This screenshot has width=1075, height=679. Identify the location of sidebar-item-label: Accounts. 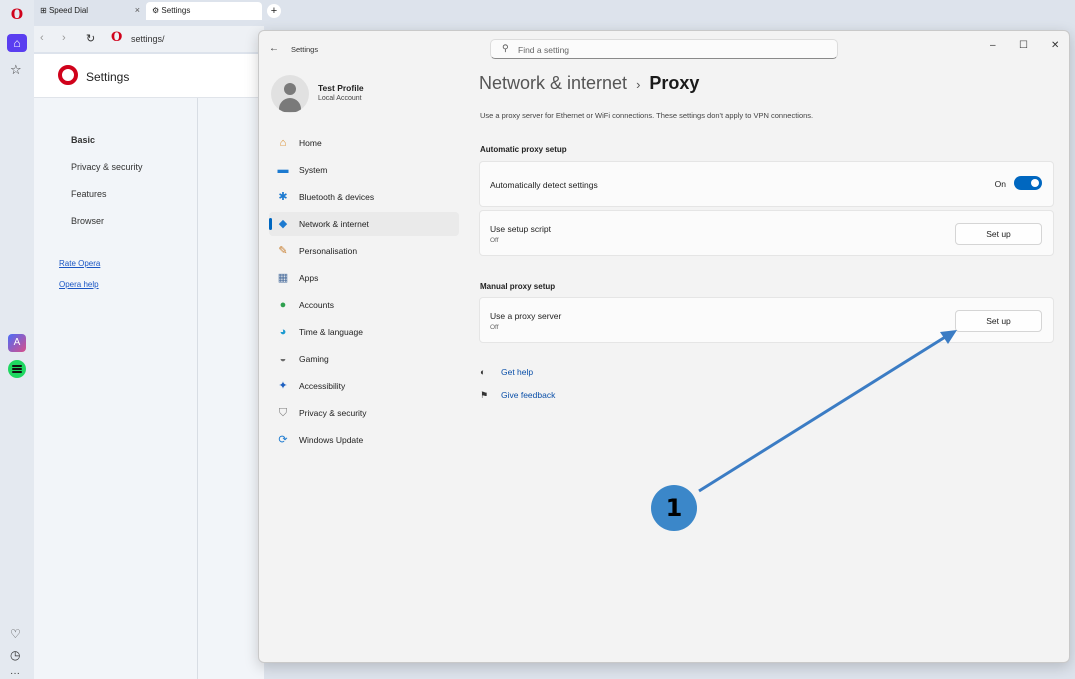
(316, 305).